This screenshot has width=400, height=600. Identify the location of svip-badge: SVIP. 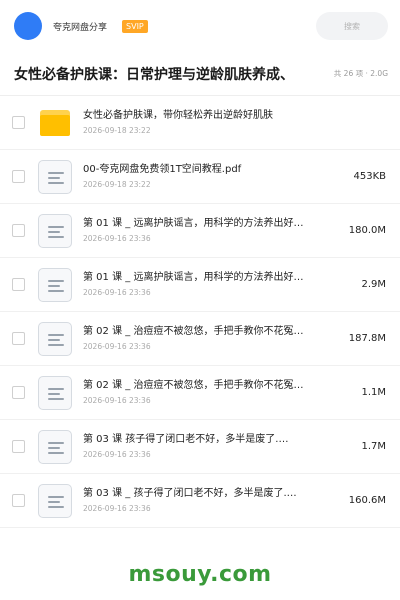
(135, 26).